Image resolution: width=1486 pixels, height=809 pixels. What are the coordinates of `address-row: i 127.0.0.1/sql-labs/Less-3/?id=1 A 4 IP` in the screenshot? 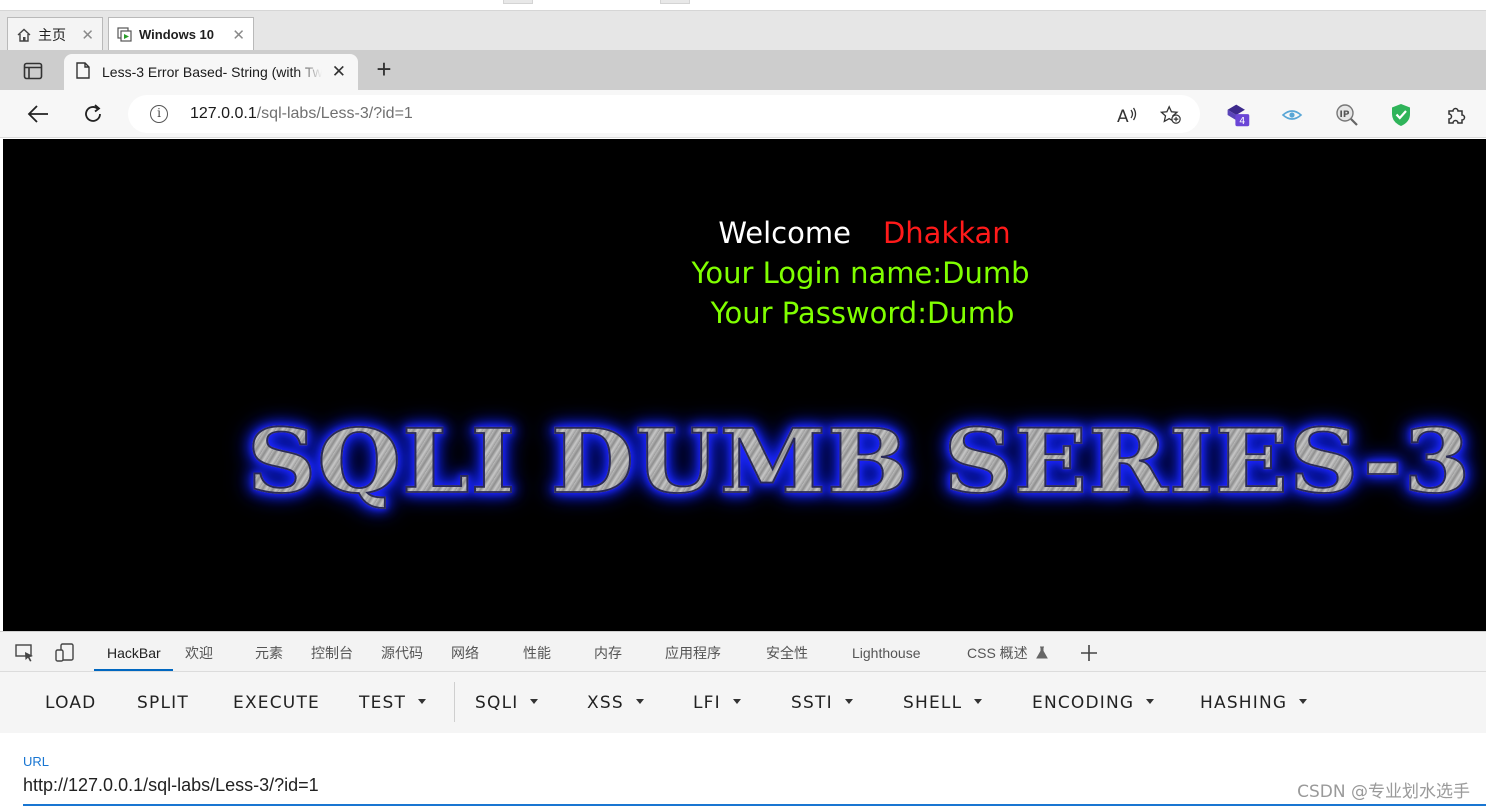 It's located at (743, 114).